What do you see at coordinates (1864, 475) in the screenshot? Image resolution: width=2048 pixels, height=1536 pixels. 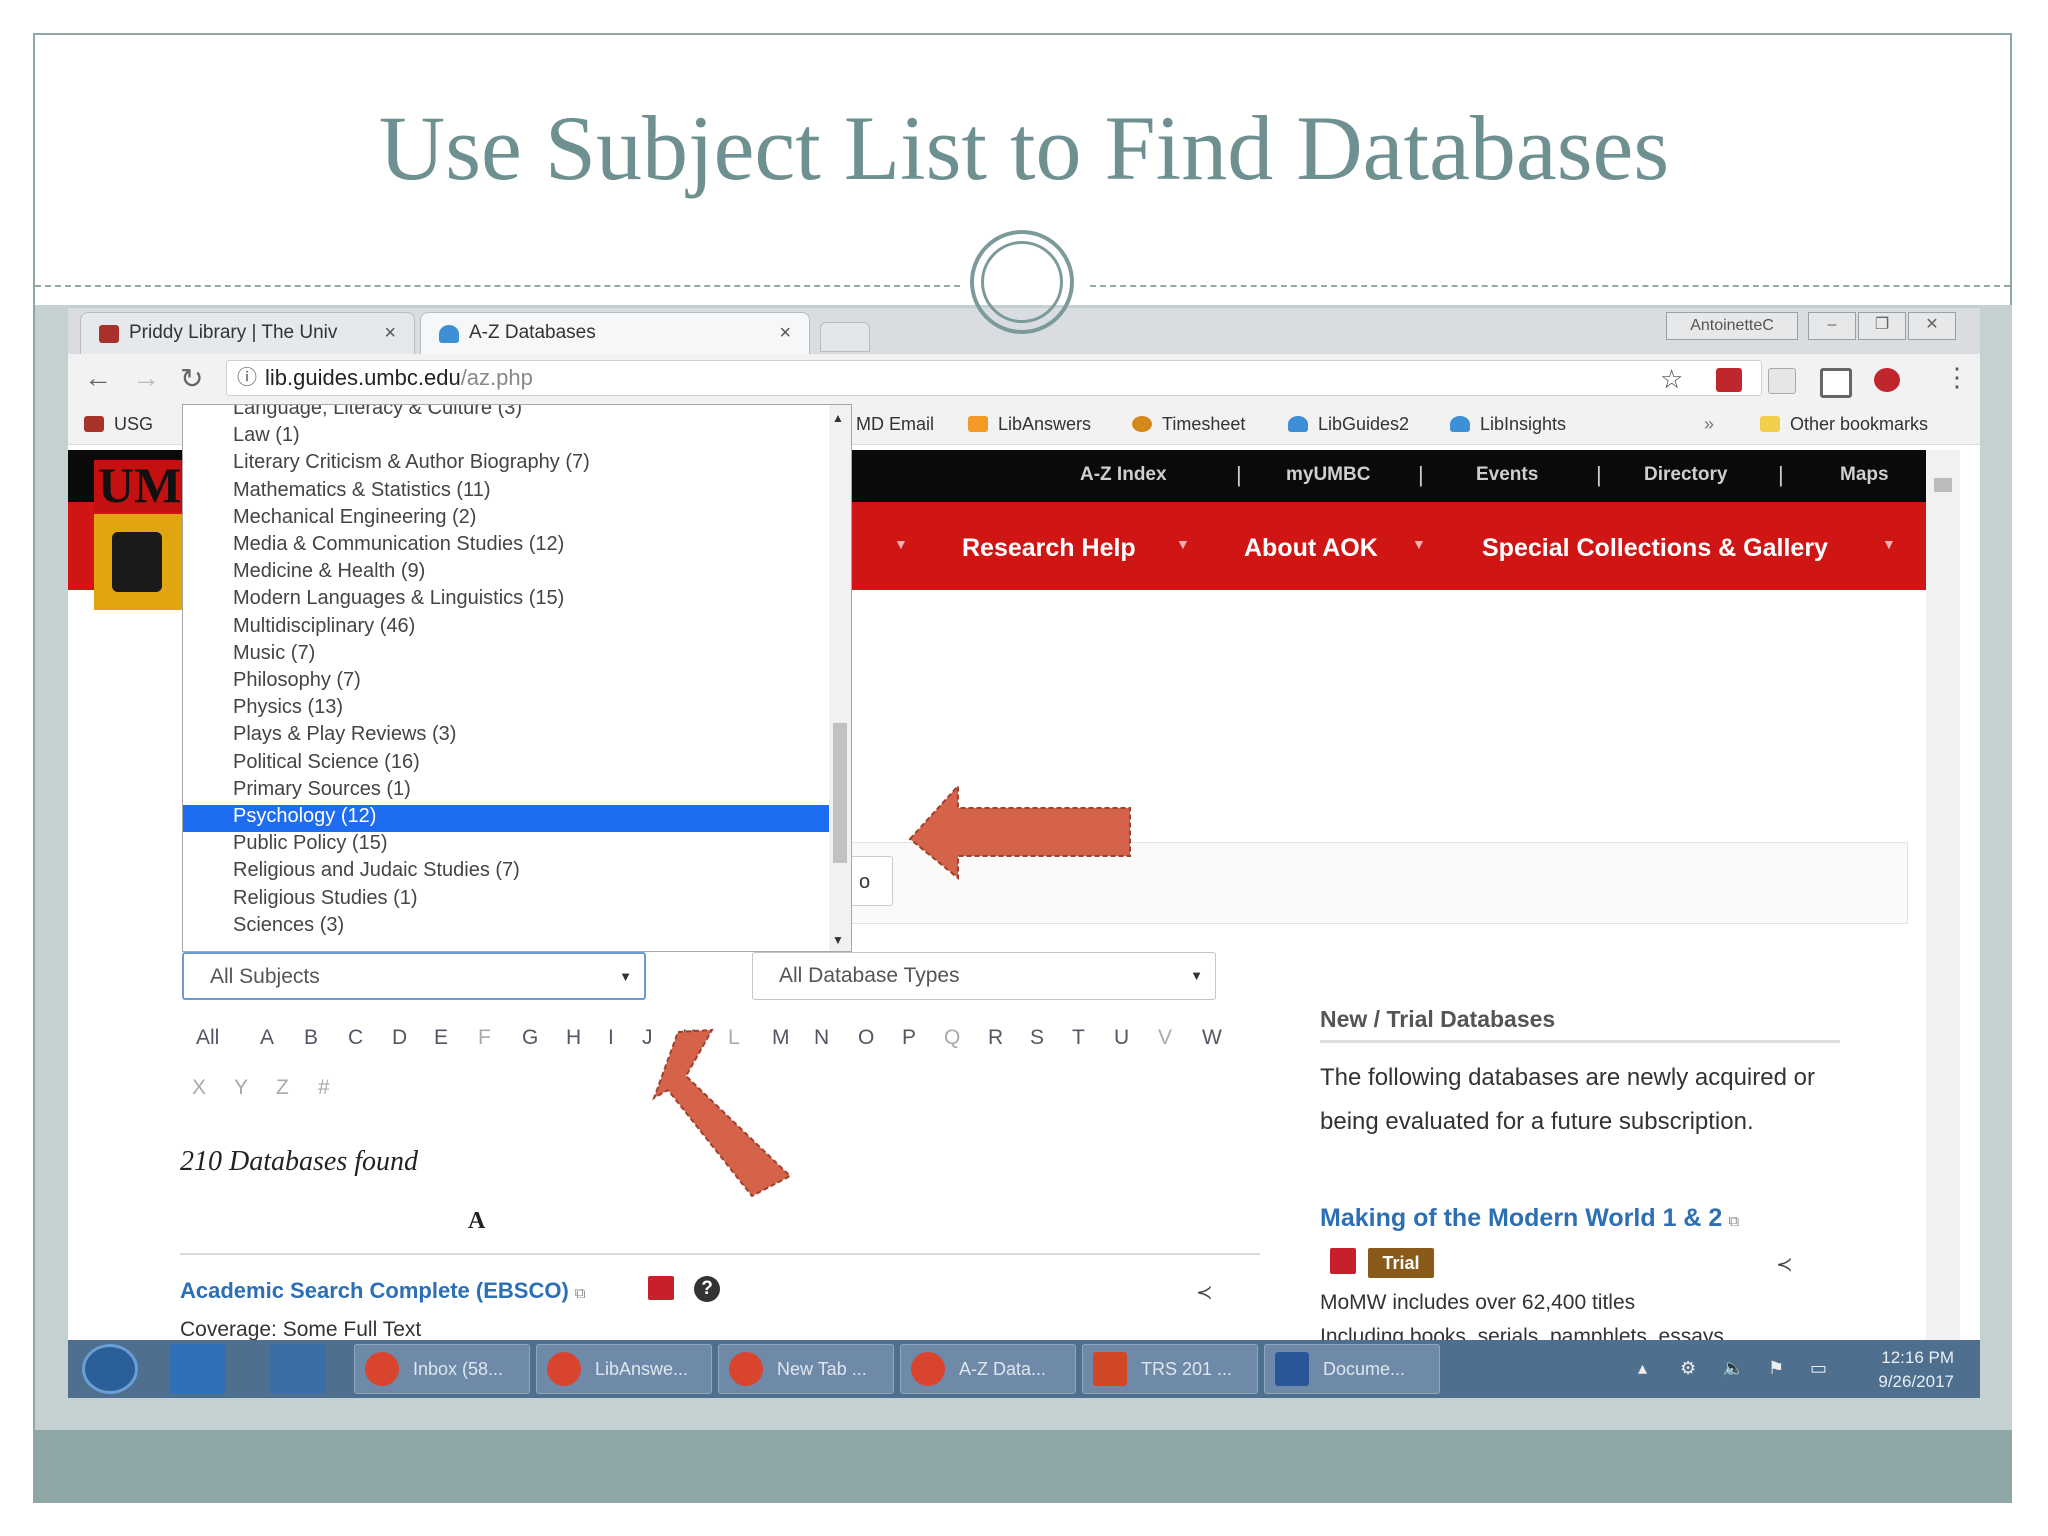 I see `nav-maps: Maps` at bounding box center [1864, 475].